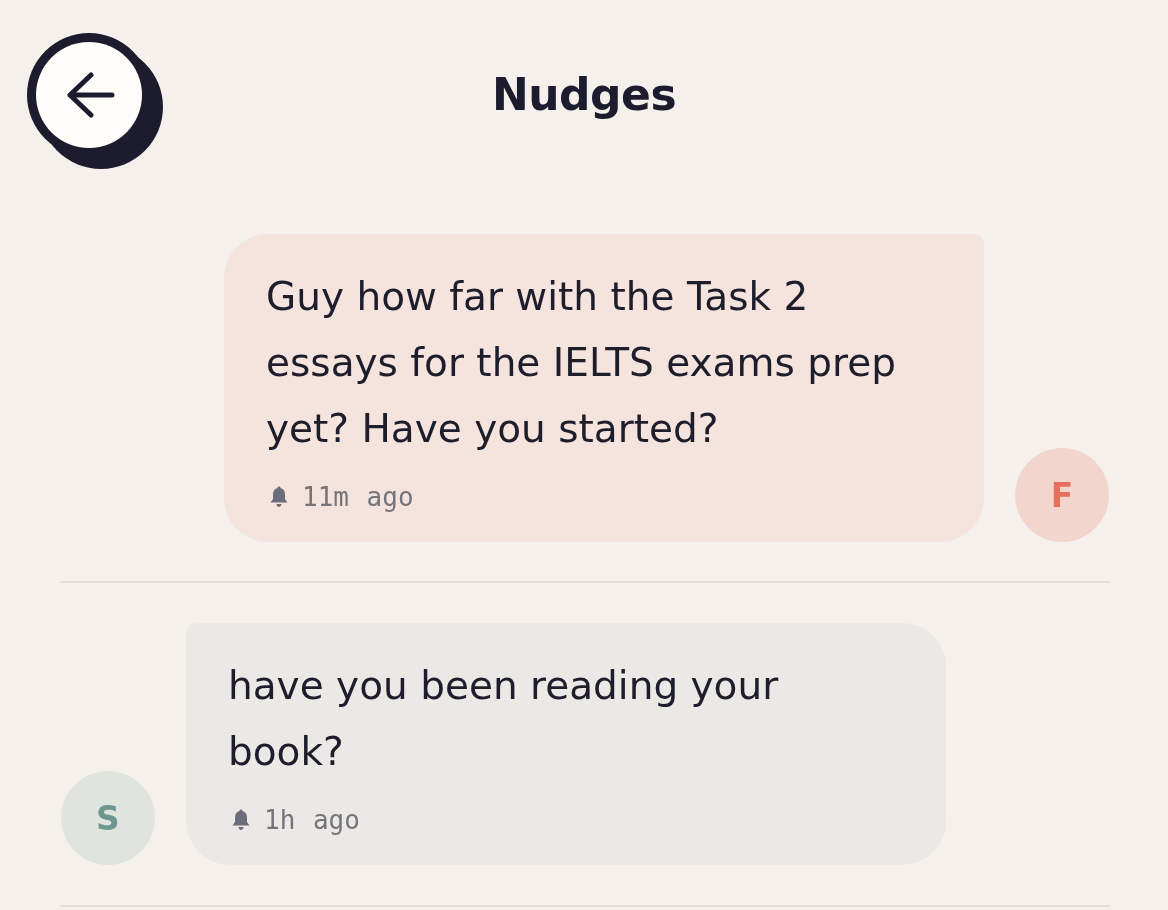 The width and height of the screenshot is (1168, 910). Describe the element at coordinates (581, 363) in the screenshot. I see `message-text: Guy how far with the Task 2 essays for the IELTS exams prep yet? Have you started?` at that location.